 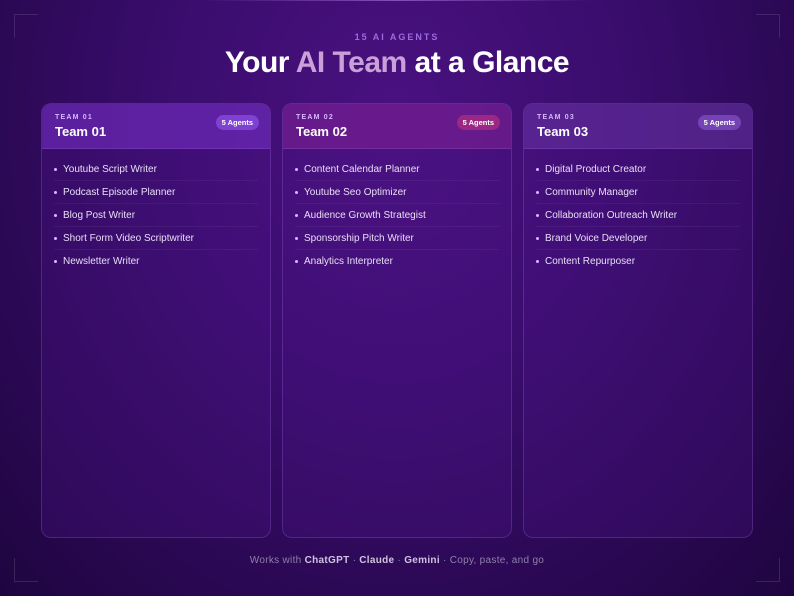 I want to click on agent-label: Collaboration Outreach Writer, so click(x=611, y=215).